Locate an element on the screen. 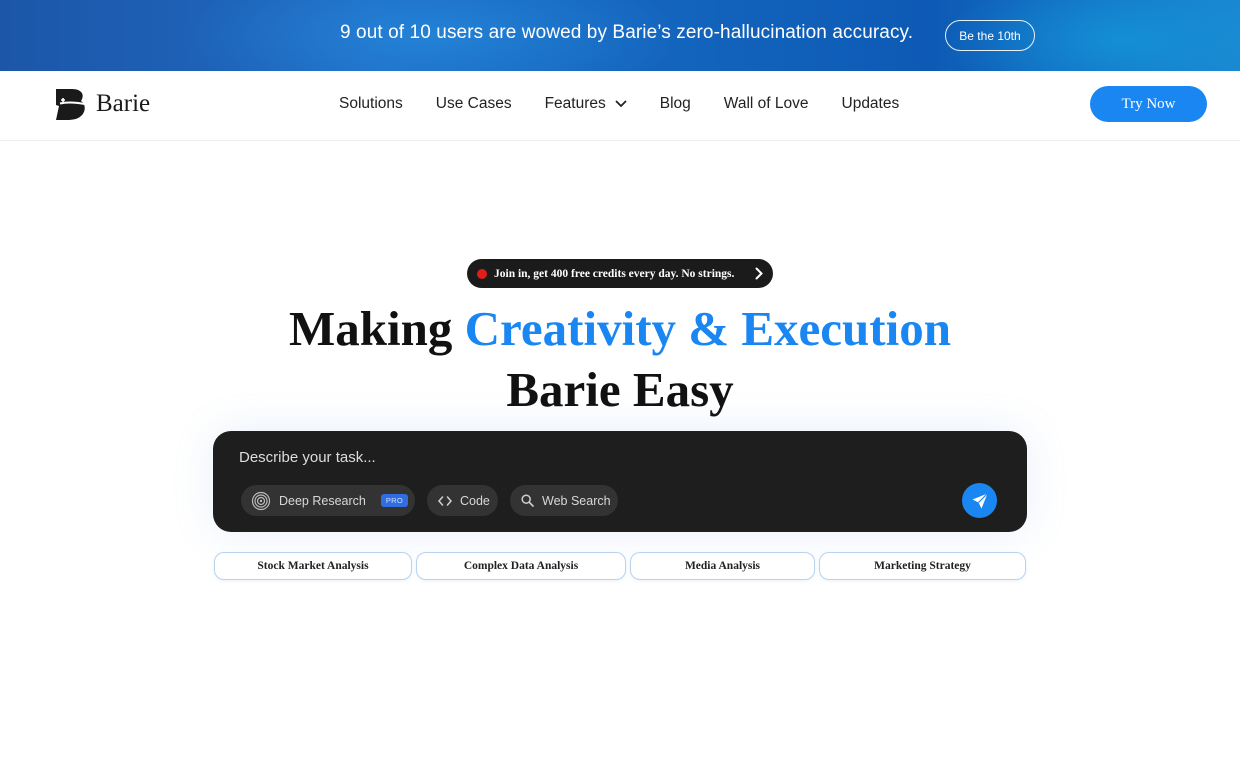 The image size is (1240, 768). nav-link-use-cases: Use Cases is located at coordinates (474, 104).